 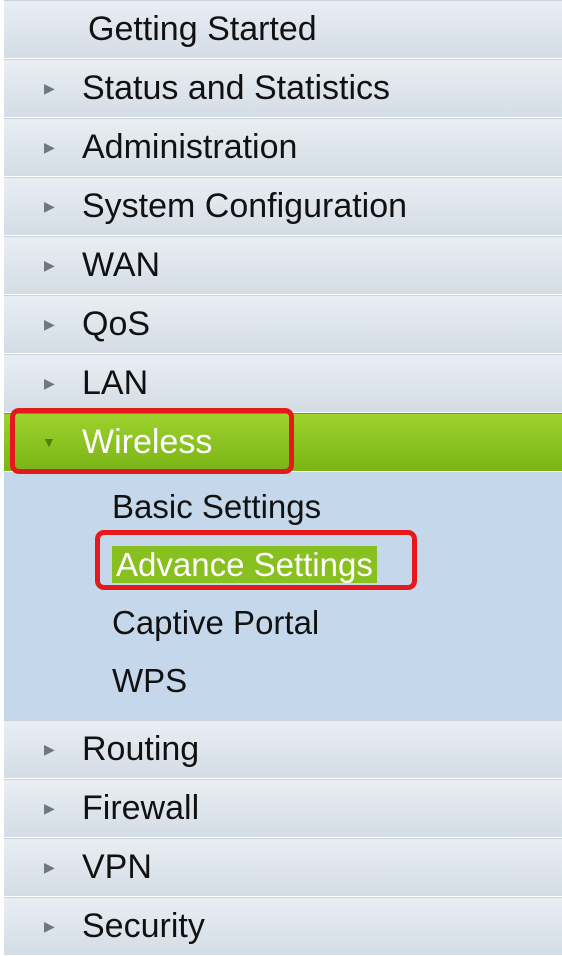 I want to click on nav-item-lan: ▶ LAN, so click(x=283, y=383).